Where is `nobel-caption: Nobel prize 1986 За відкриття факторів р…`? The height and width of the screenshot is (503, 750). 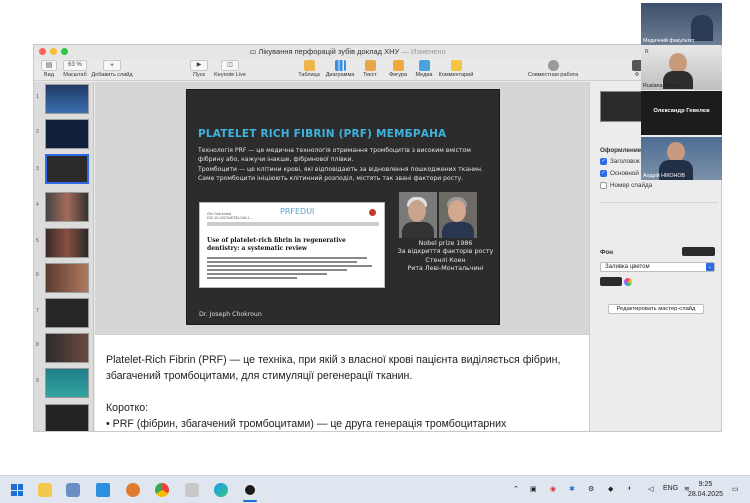
nobel-caption: Nobel prize 1986 За відкриття факторів р… is located at coordinates (445, 257).